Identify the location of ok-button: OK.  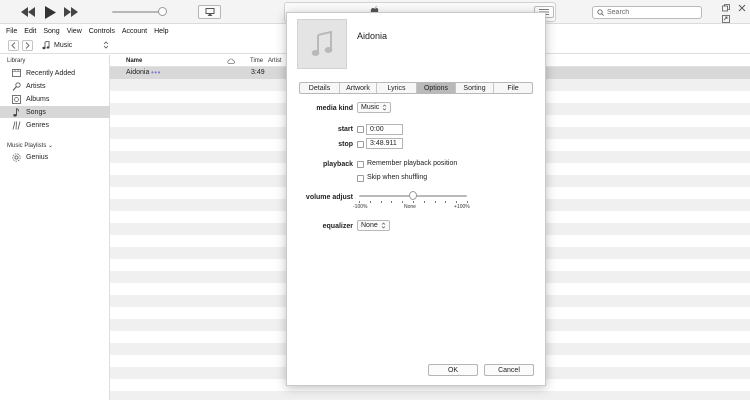
(453, 370).